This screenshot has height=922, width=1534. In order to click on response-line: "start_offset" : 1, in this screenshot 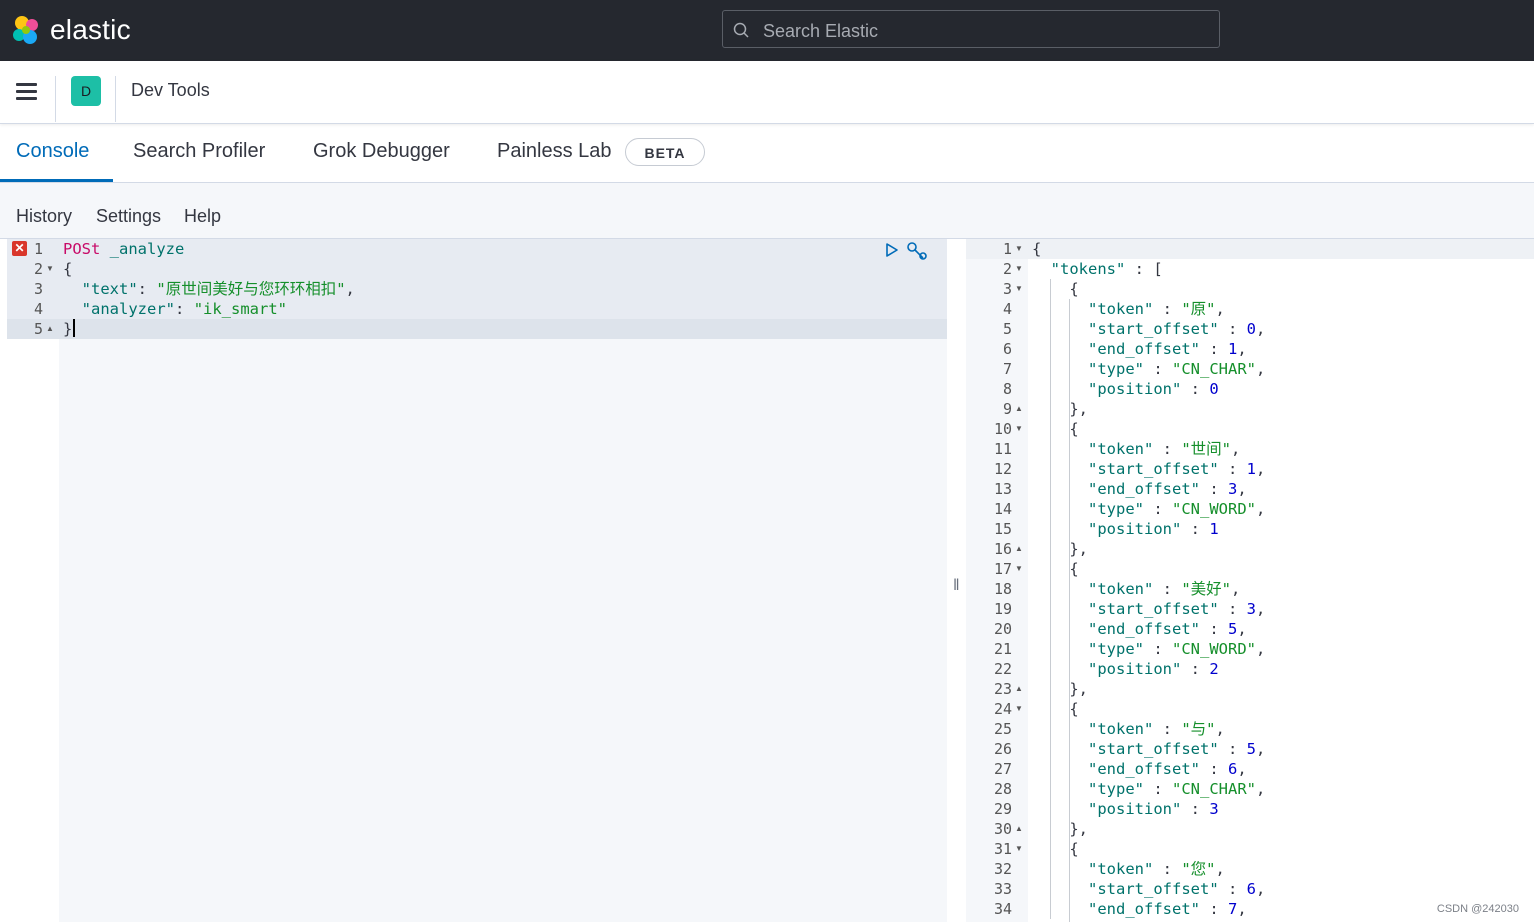, I will do `click(1177, 469)`.